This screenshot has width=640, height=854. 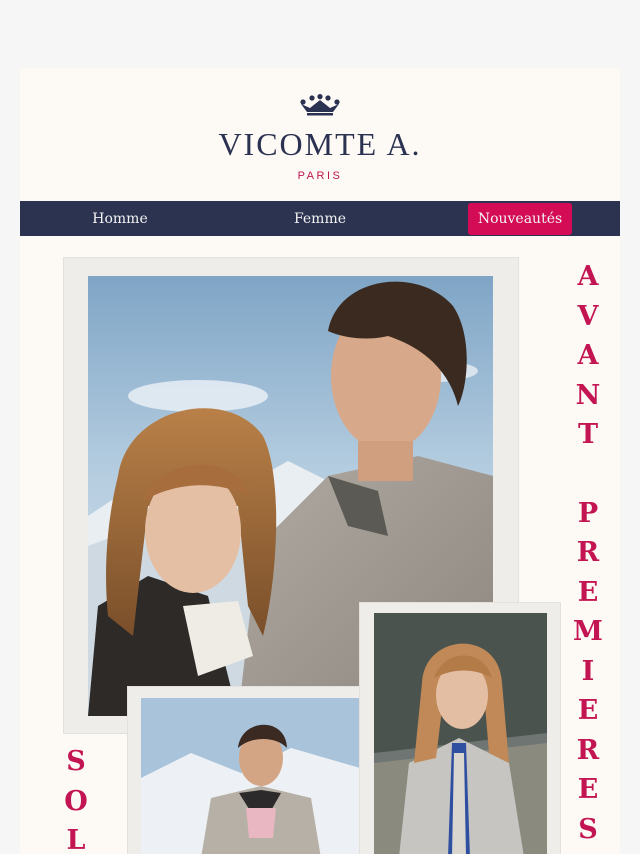 I want to click on headline-letter: V, so click(x=588, y=316).